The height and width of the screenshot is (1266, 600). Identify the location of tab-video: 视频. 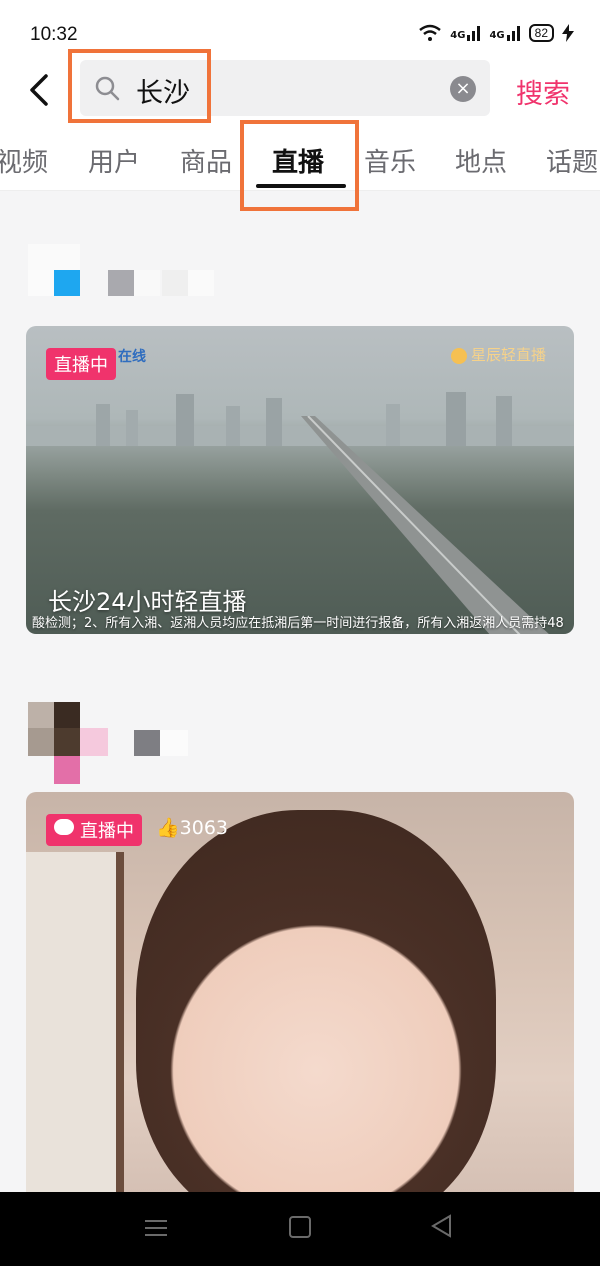
(24, 160).